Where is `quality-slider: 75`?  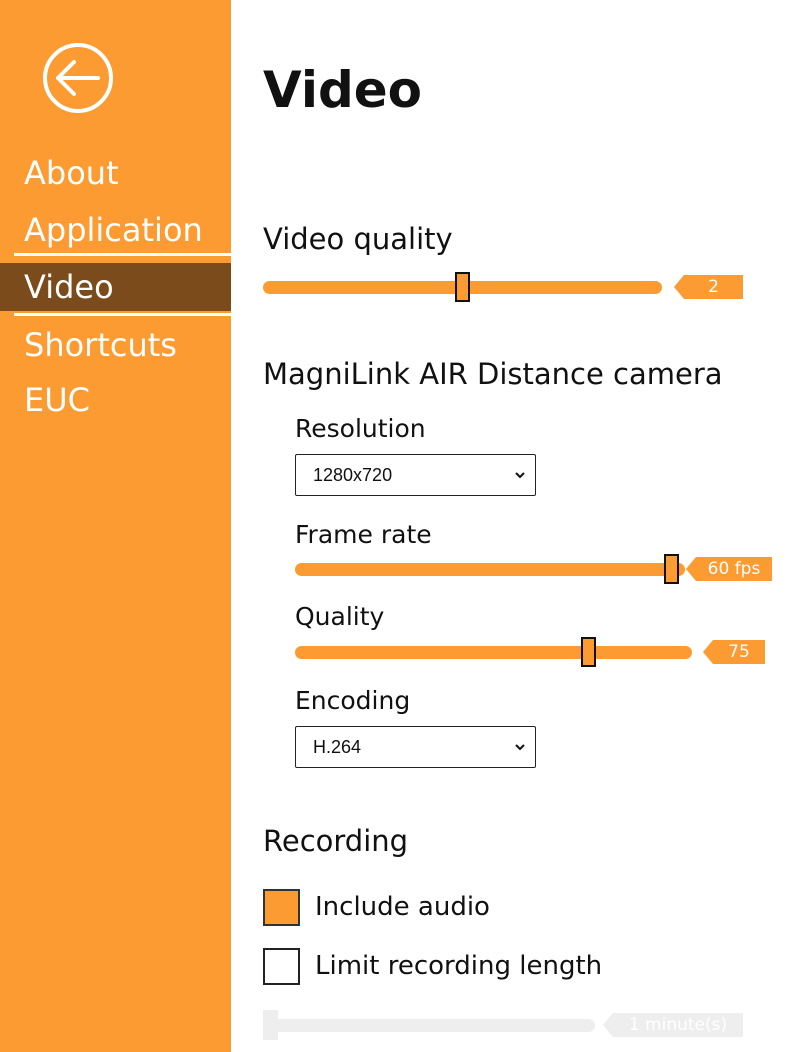 quality-slider: 75 is located at coordinates (530, 652).